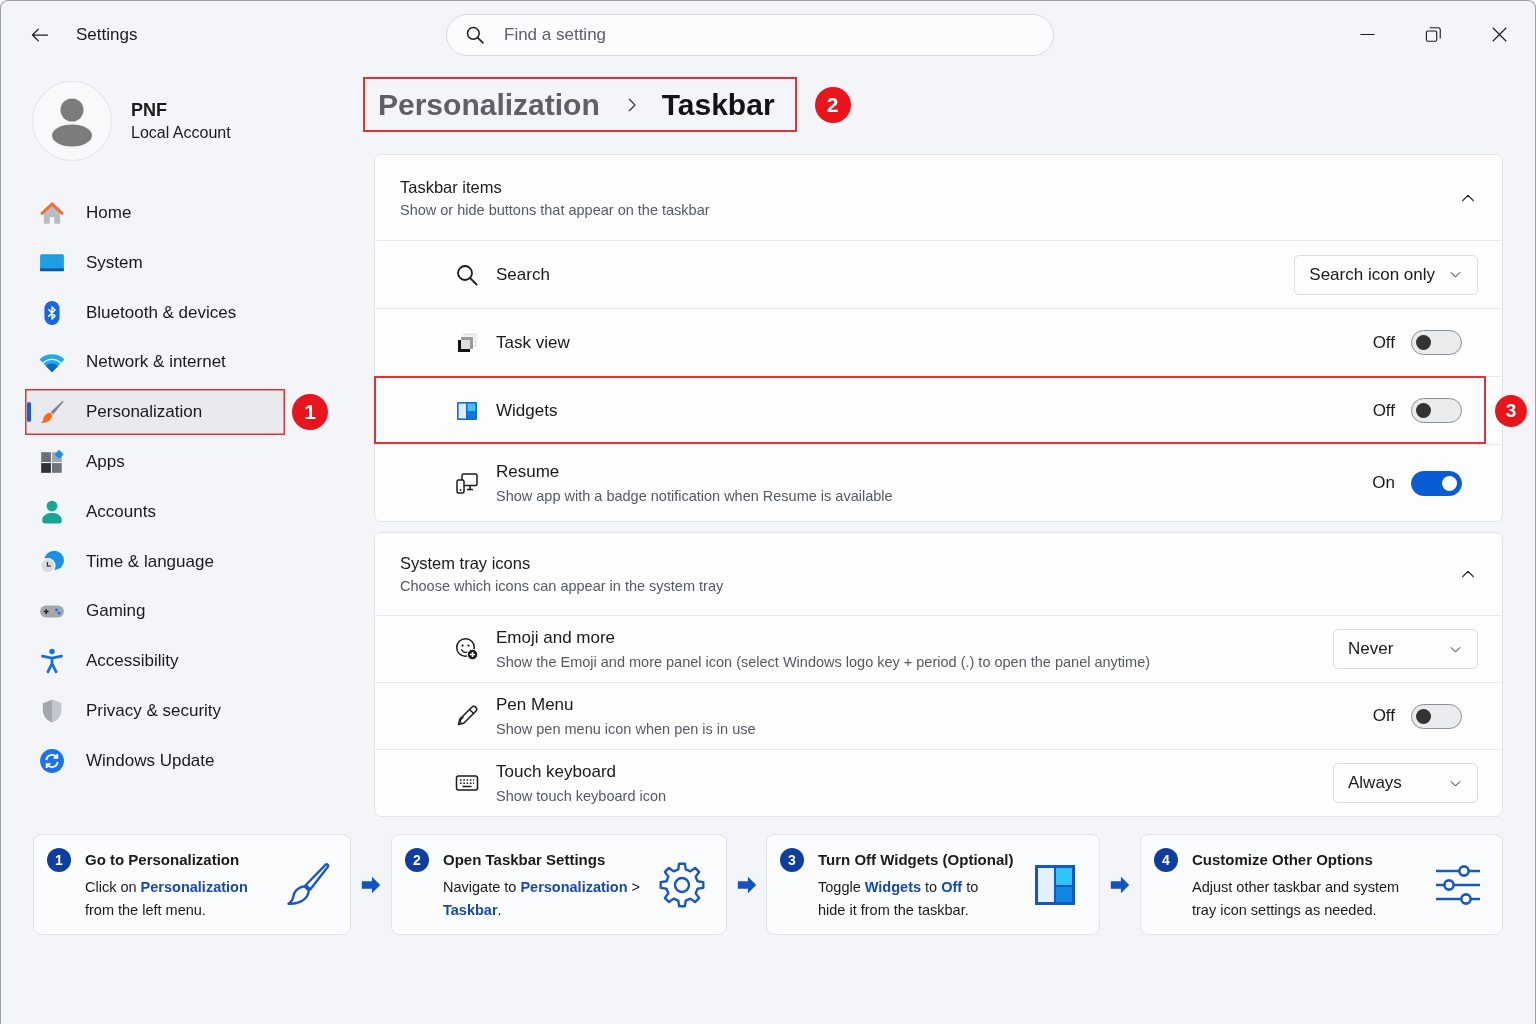  I want to click on section-description: Show or hide buttons that appear on the taskbar, so click(555, 210).